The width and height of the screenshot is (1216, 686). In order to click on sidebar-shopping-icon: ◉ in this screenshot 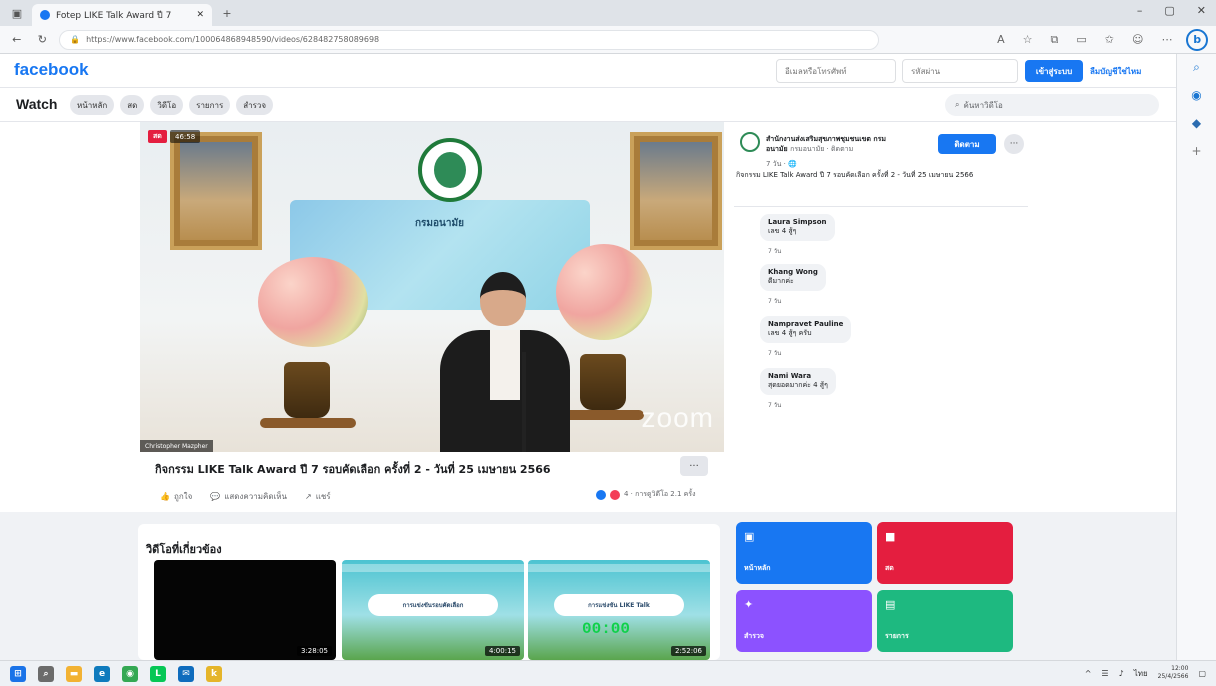, I will do `click(1197, 95)`.